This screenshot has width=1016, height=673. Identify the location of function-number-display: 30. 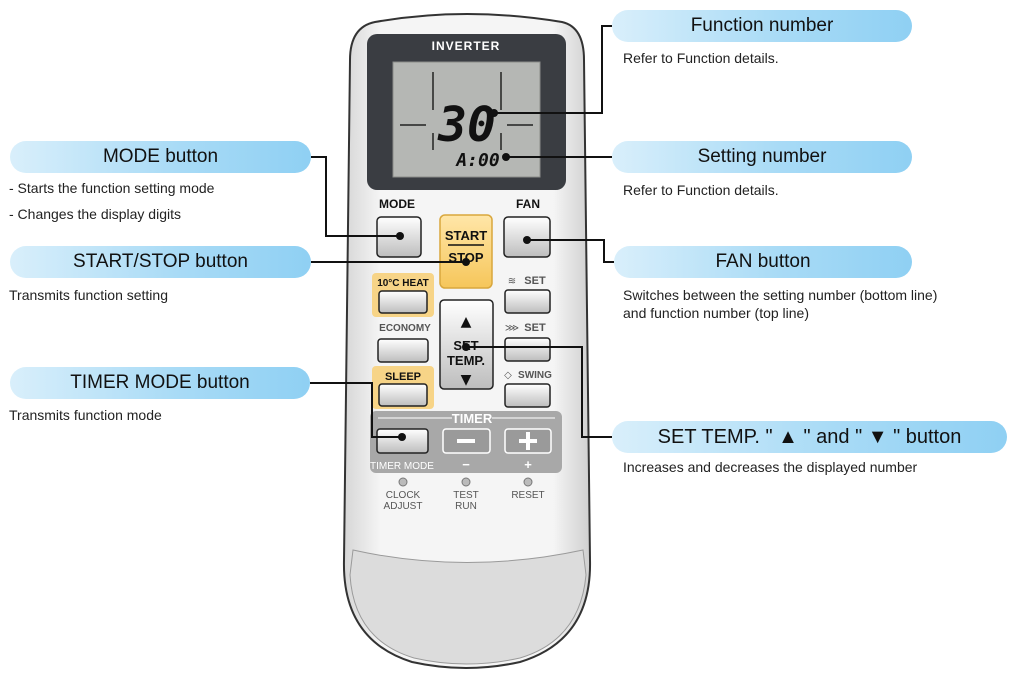
(466, 125).